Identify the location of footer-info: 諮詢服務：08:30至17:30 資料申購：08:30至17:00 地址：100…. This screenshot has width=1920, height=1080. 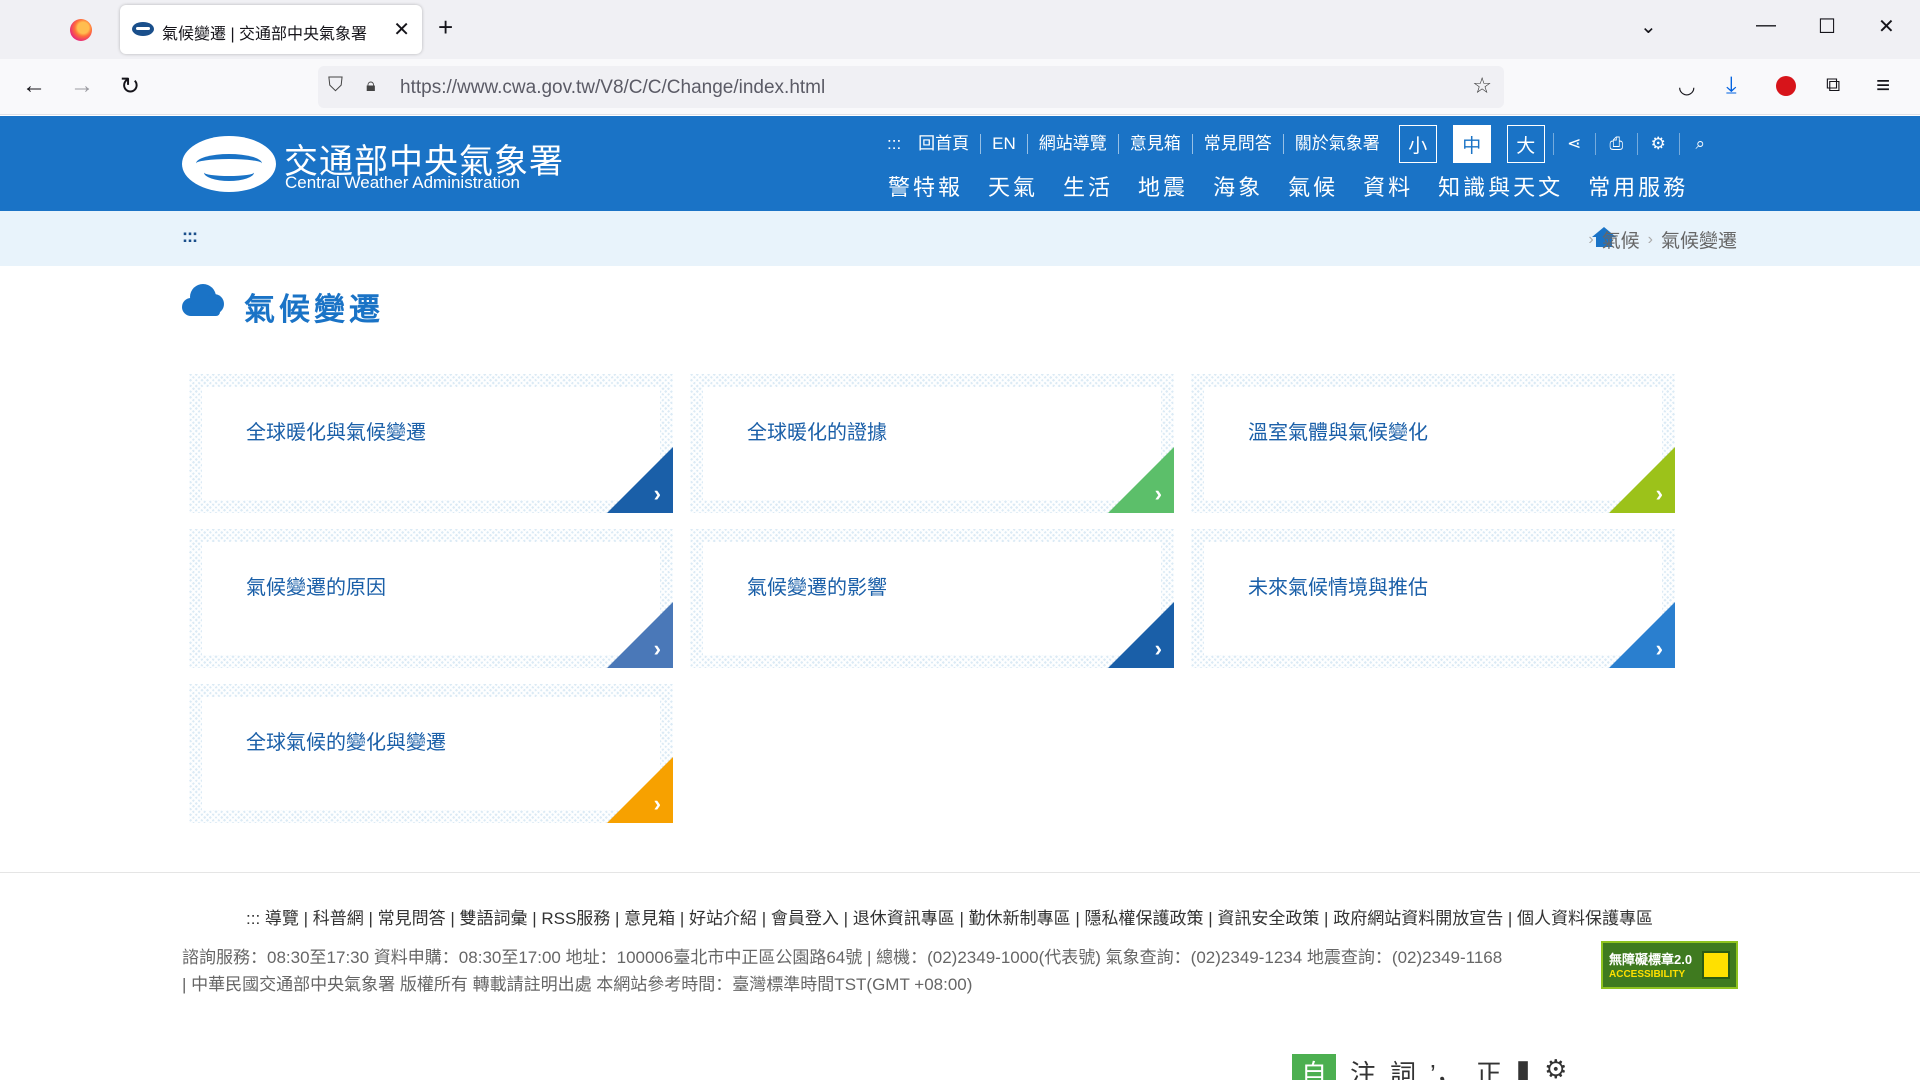
(882, 971).